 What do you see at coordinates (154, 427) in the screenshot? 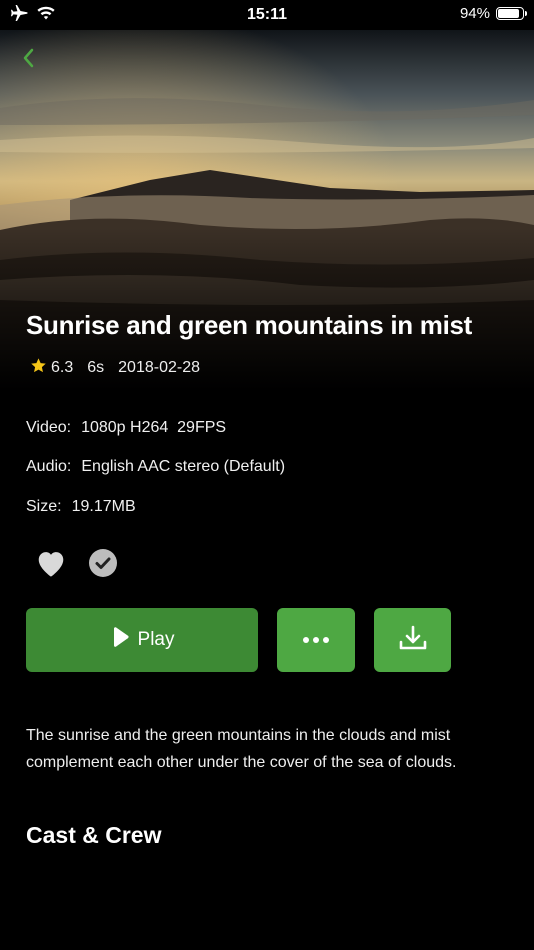
I see `video-value: 1080p H264 29FPS` at bounding box center [154, 427].